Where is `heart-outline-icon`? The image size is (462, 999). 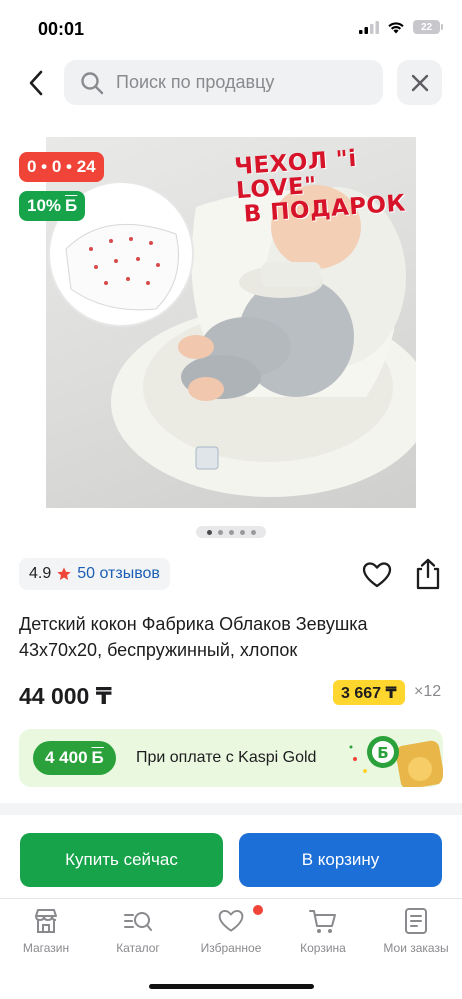 heart-outline-icon is located at coordinates (377, 575).